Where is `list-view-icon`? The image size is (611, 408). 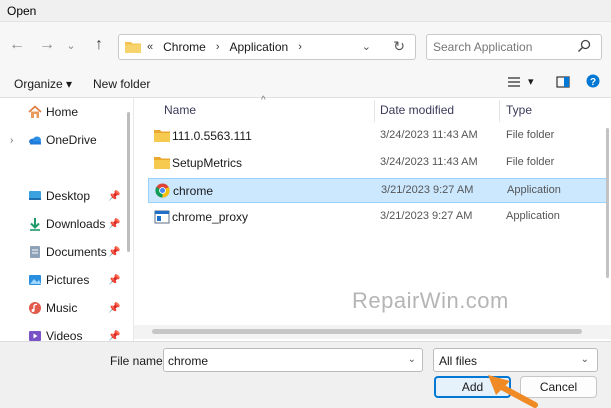 list-view-icon is located at coordinates (514, 82).